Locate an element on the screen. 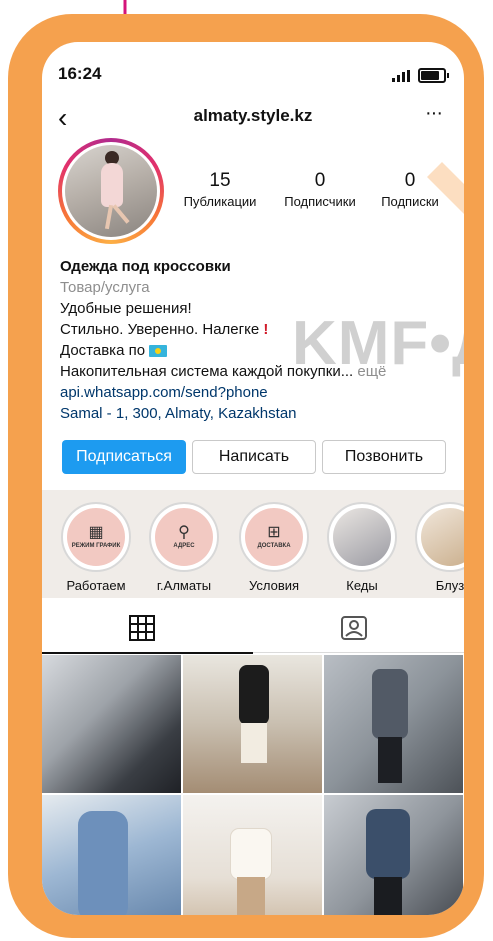 This screenshot has height=941, width=493. bio-name: Одежда под кроссовки is located at coordinates (145, 266).